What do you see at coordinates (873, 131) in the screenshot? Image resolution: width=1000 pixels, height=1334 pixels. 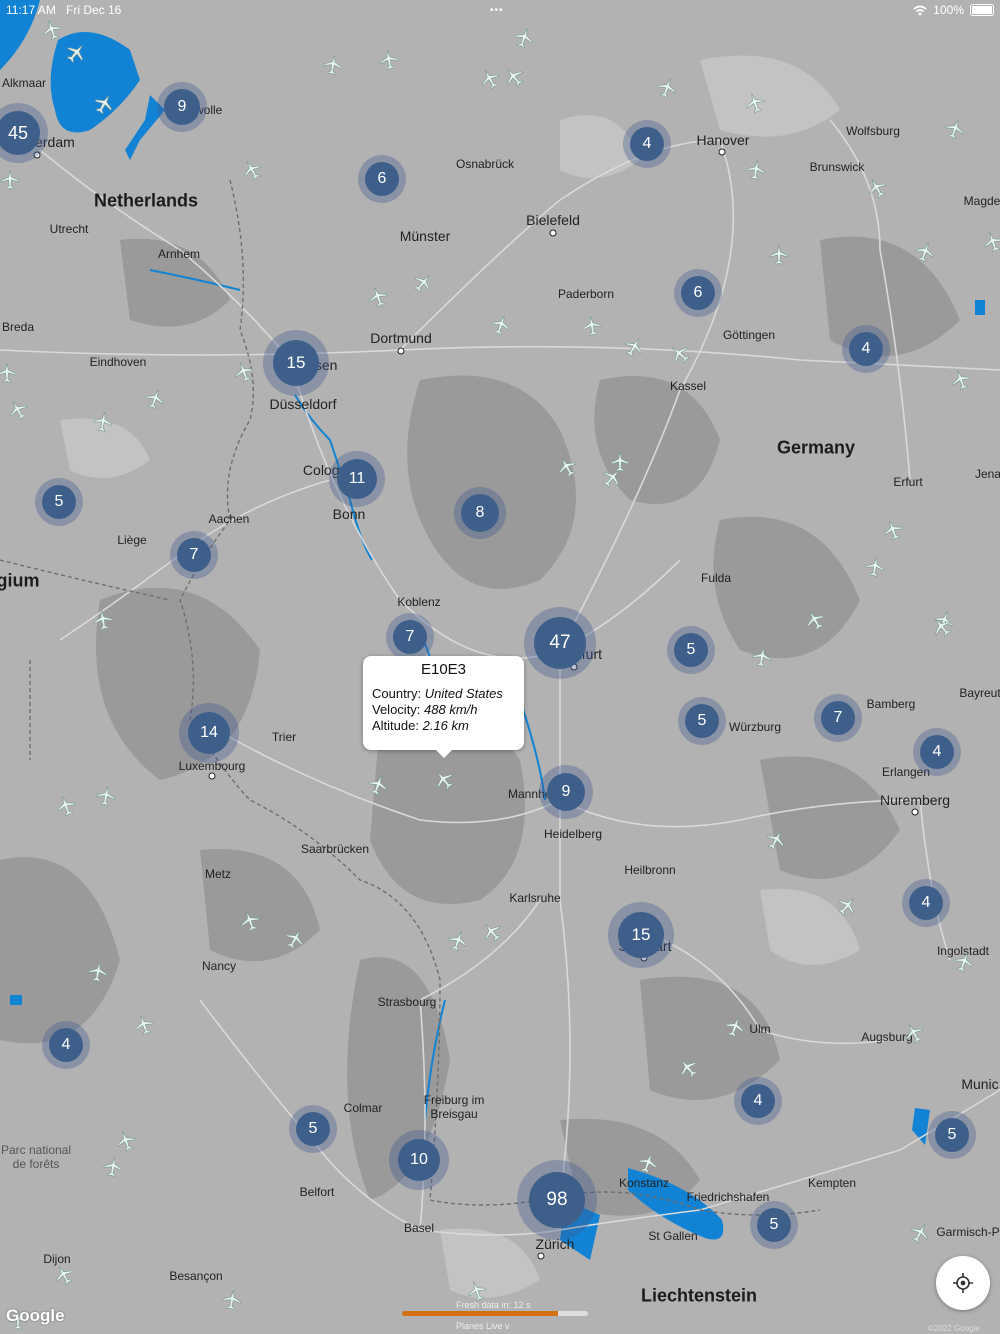 I see `city-label: Wolfsburg` at bounding box center [873, 131].